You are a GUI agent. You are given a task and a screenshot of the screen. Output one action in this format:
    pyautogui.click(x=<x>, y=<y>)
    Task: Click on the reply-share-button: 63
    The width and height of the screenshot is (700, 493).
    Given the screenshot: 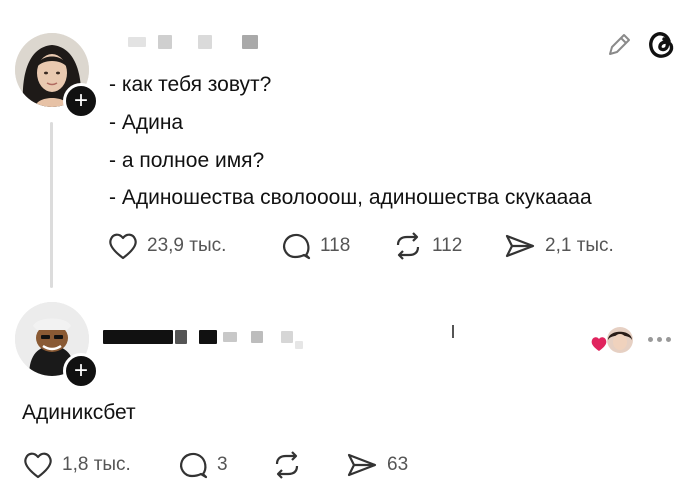 What is the action you would take?
    pyautogui.click(x=376, y=465)
    